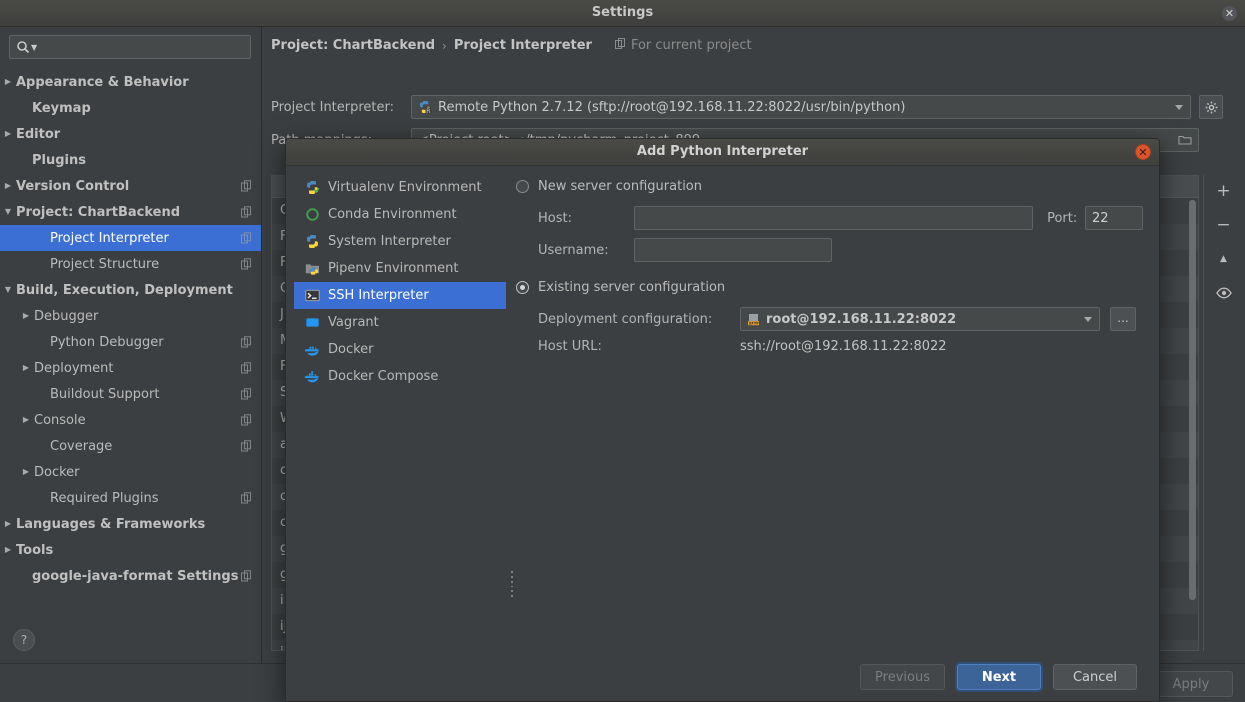 The height and width of the screenshot is (702, 1245). What do you see at coordinates (1223, 413) in the screenshot?
I see `packages-toolbar: + − ▲` at bounding box center [1223, 413].